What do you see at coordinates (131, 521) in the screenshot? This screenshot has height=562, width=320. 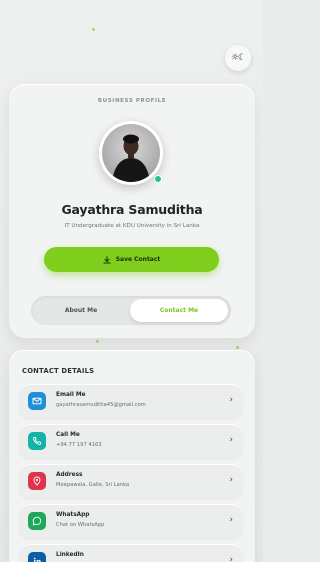 I see `contact-row-whatsapp: WhatsApp Chat on WhatsApp ›` at bounding box center [131, 521].